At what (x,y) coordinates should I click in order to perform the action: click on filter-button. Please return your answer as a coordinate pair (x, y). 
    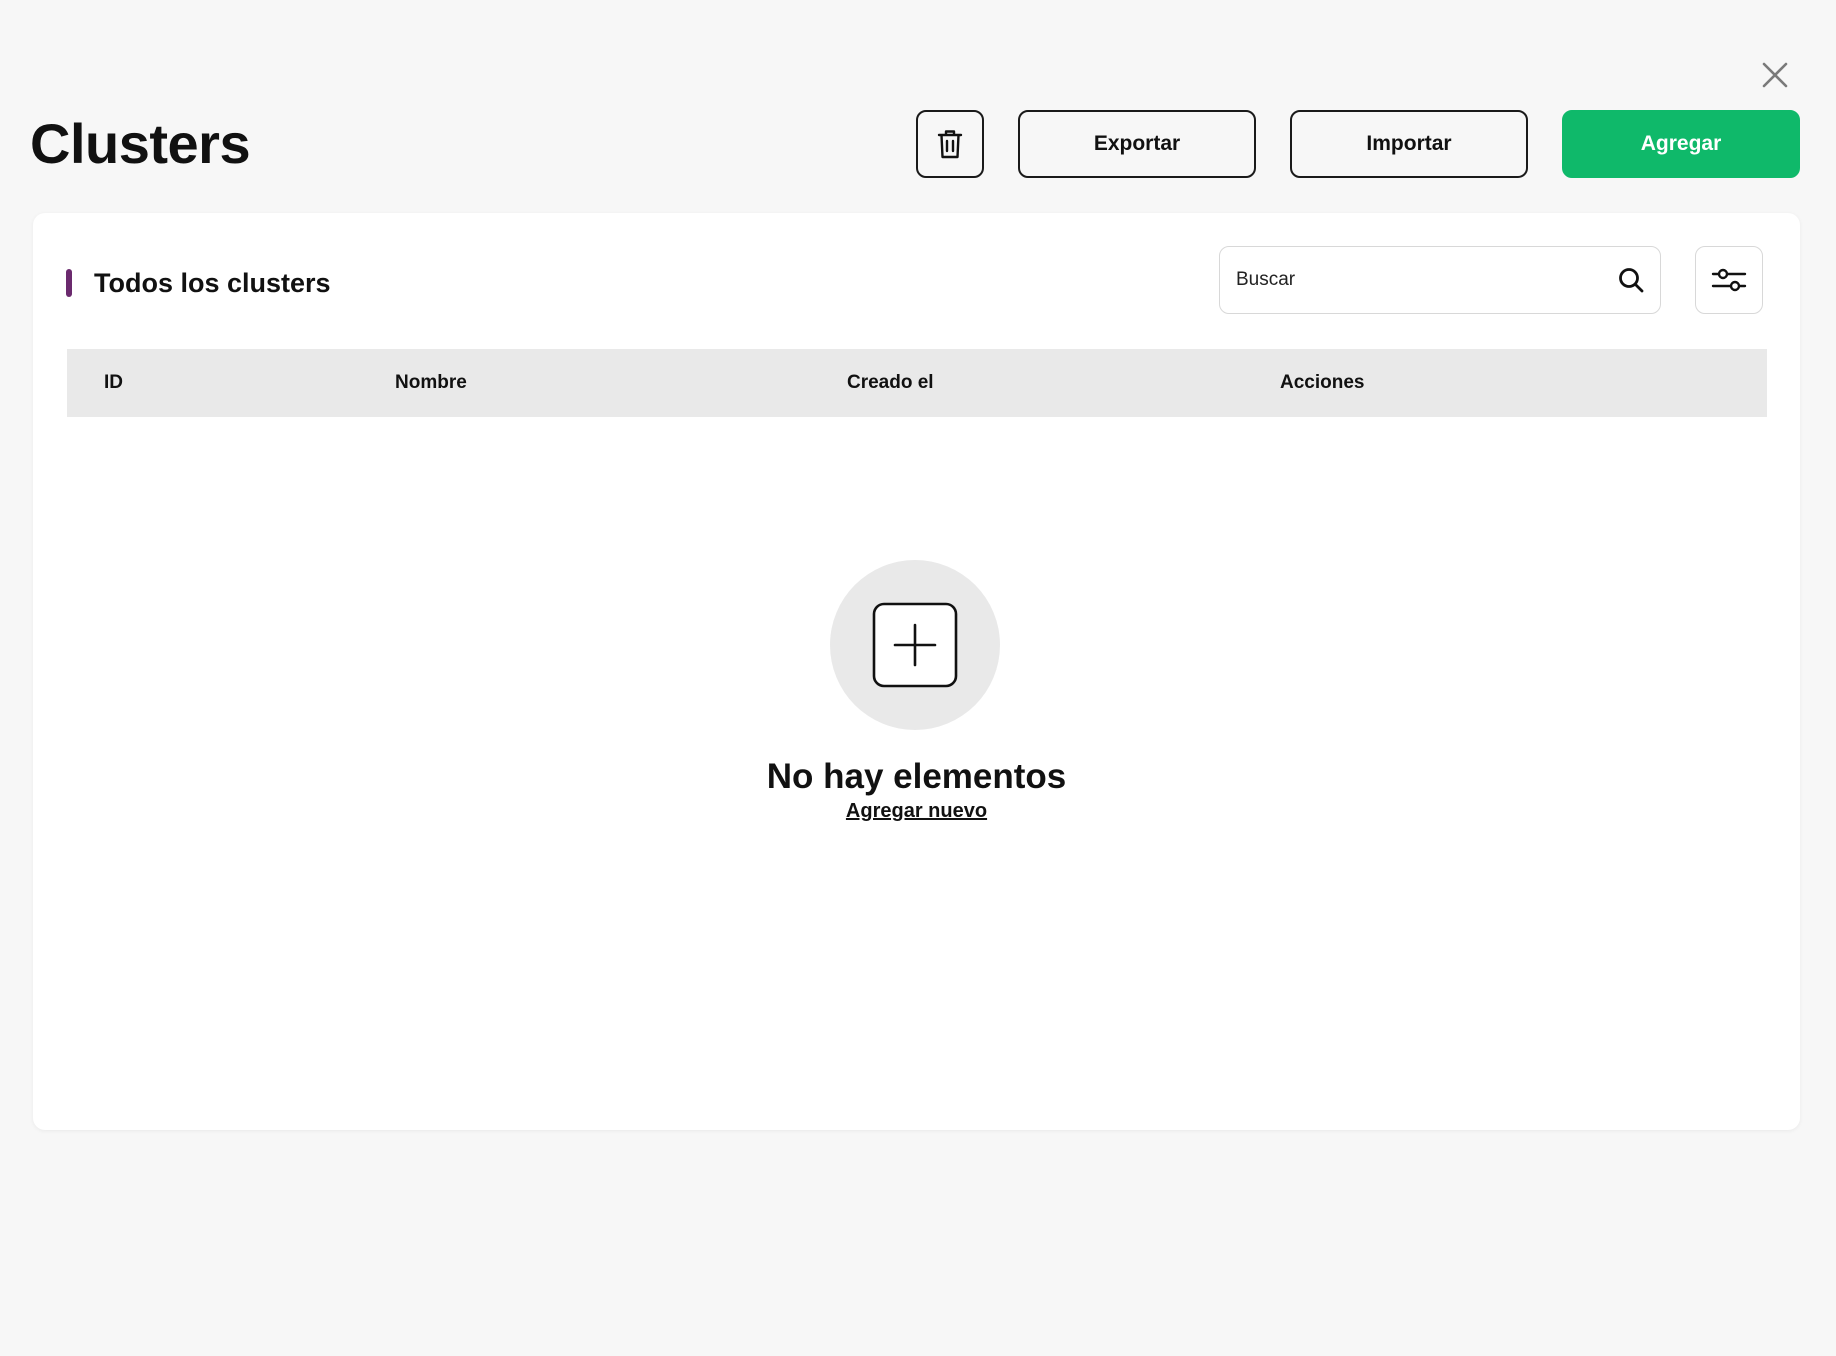
    Looking at the image, I should click on (1729, 280).